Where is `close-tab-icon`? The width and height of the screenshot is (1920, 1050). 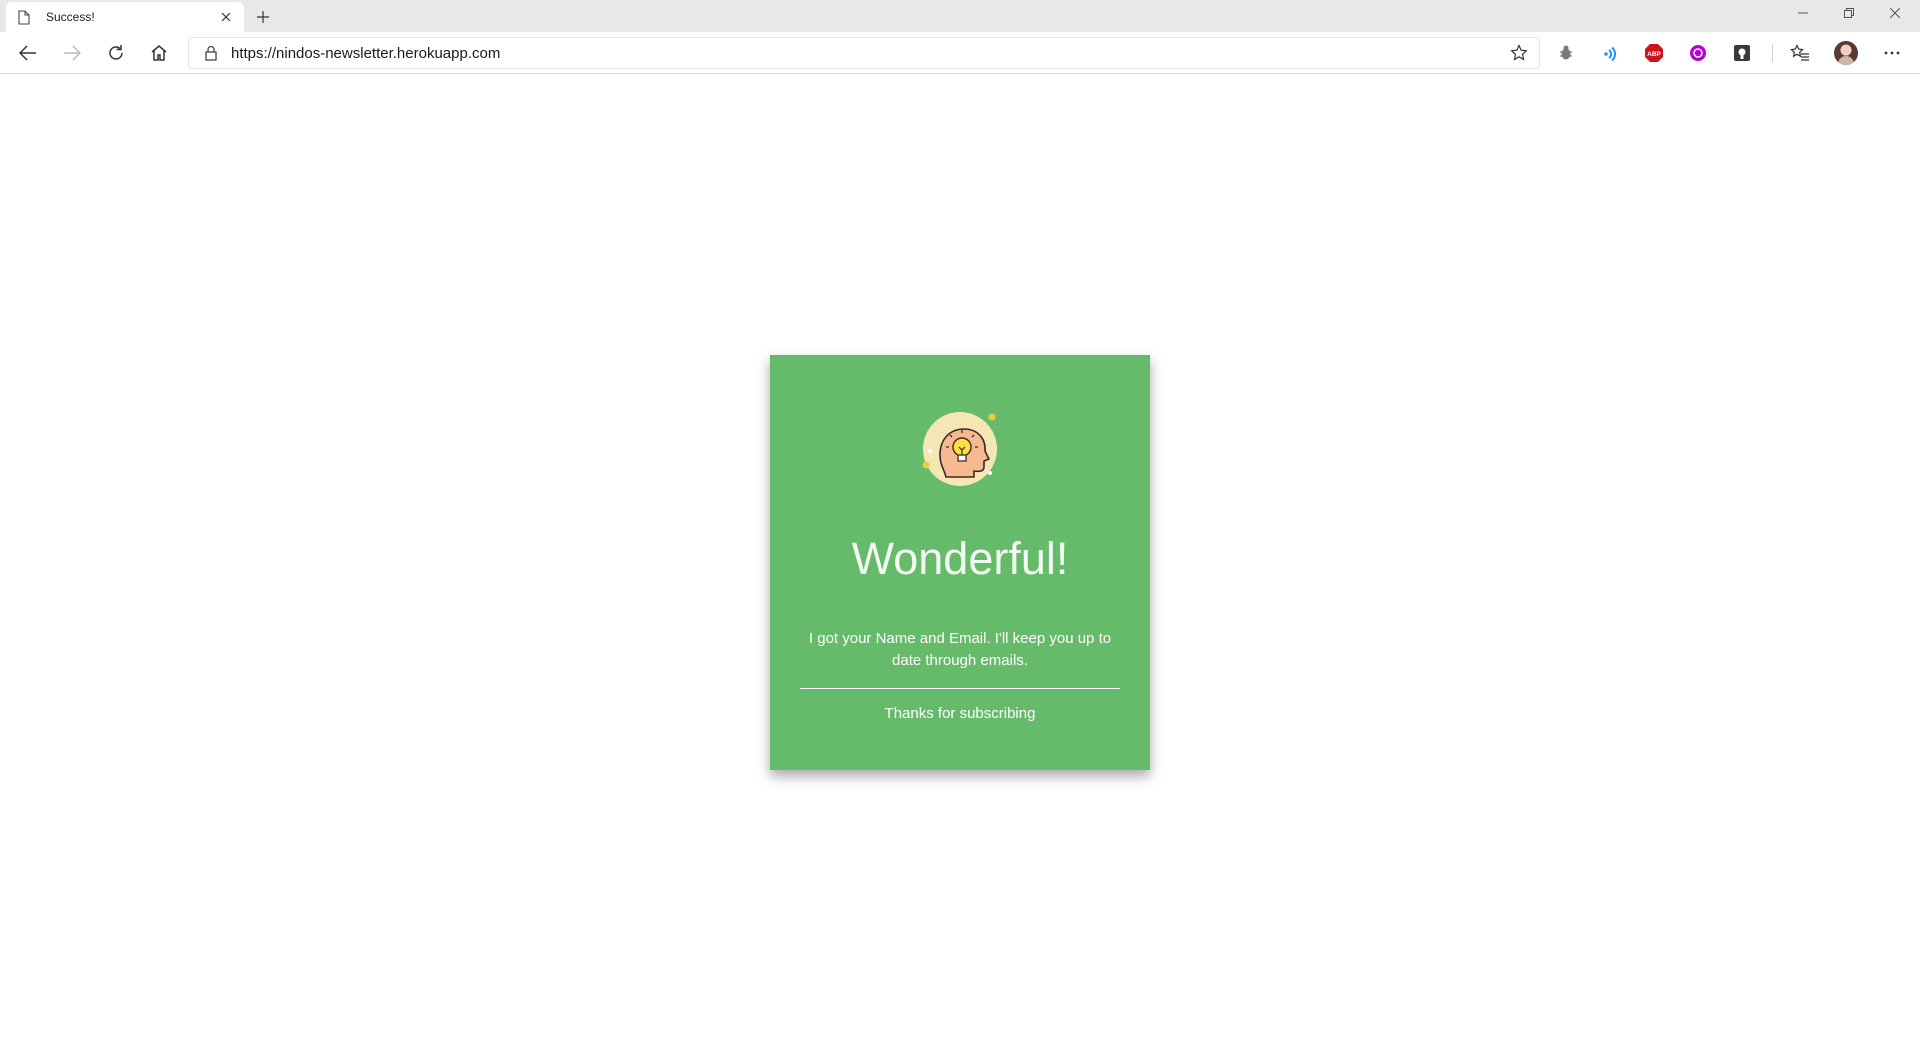 close-tab-icon is located at coordinates (226, 17).